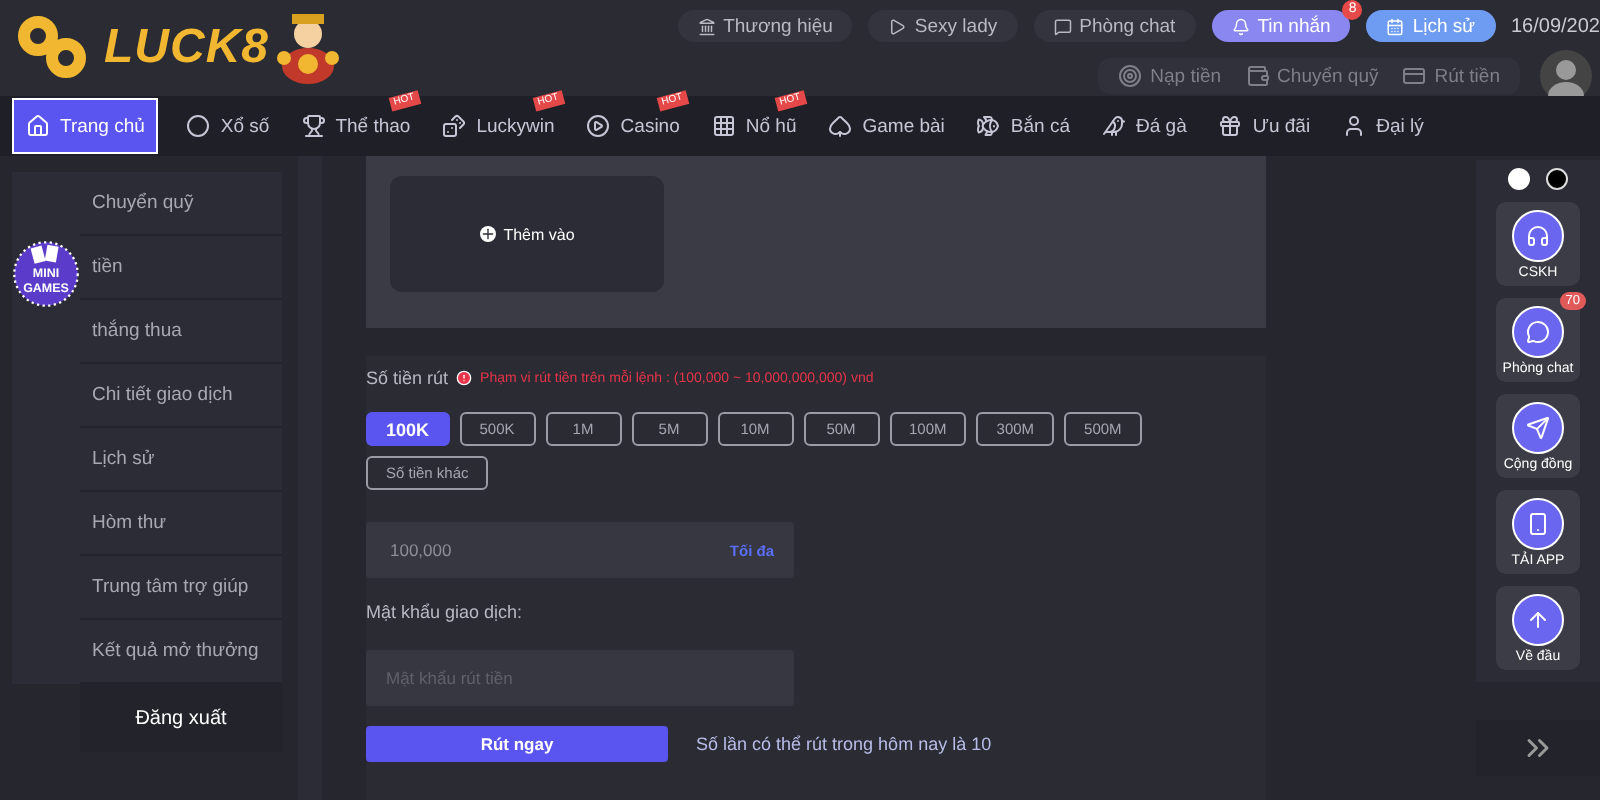  I want to click on withdraw-note: Số lần có thể rút trong hôm nay là 10, so click(844, 744).